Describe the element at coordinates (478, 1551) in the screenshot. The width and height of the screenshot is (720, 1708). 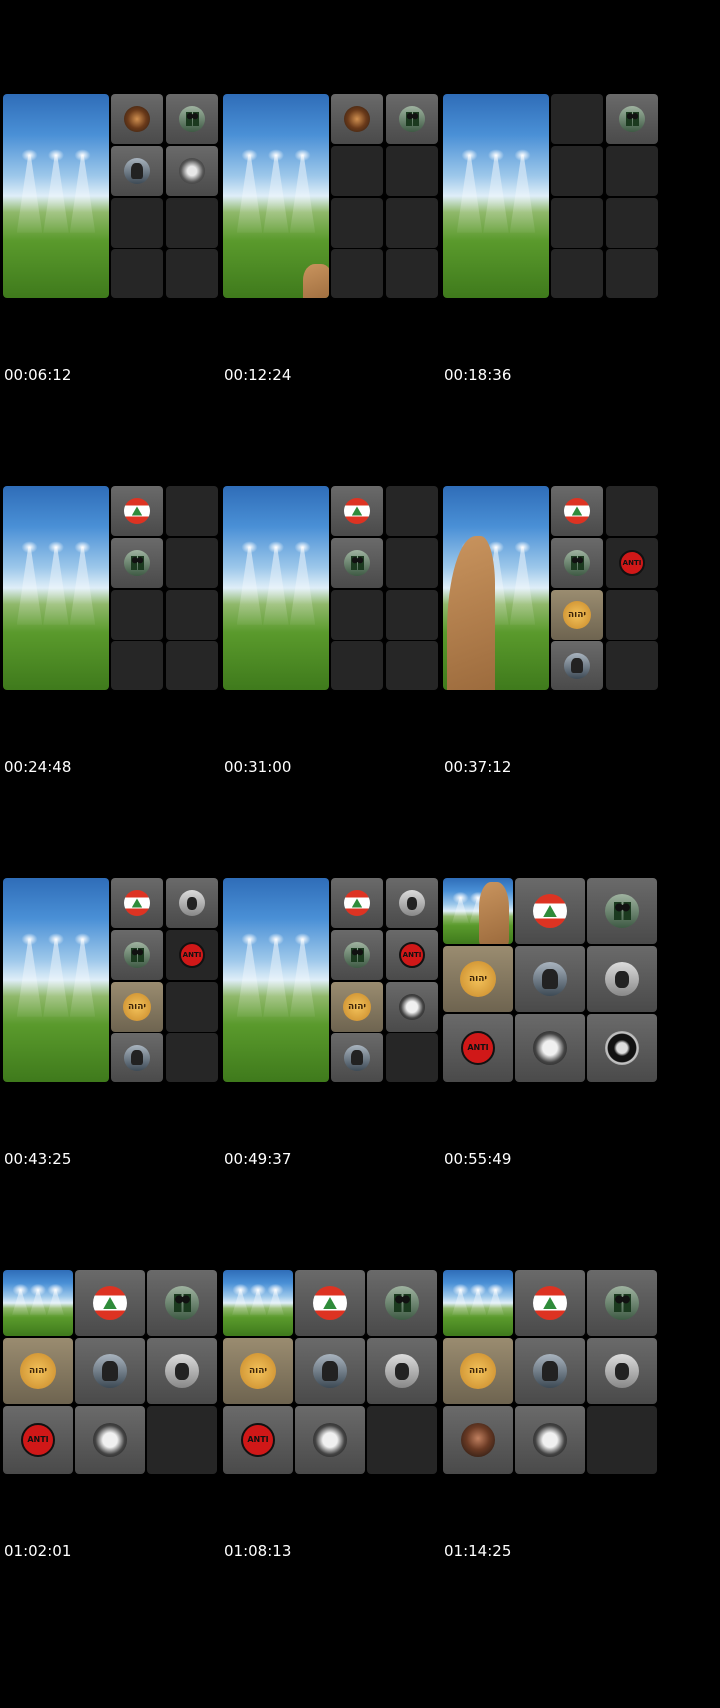
I see `frame-timestamp: 01:14:25` at that location.